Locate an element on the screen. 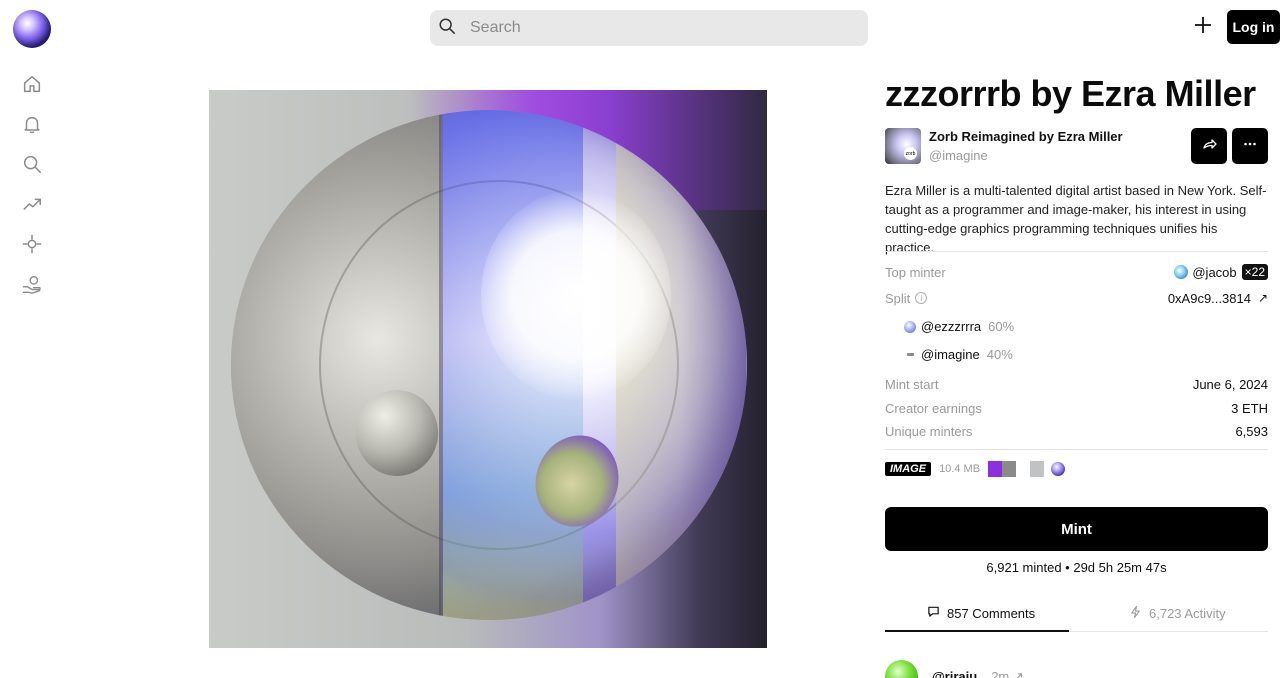 This screenshot has height=678, width=1280. share-icon is located at coordinates (1209, 146).